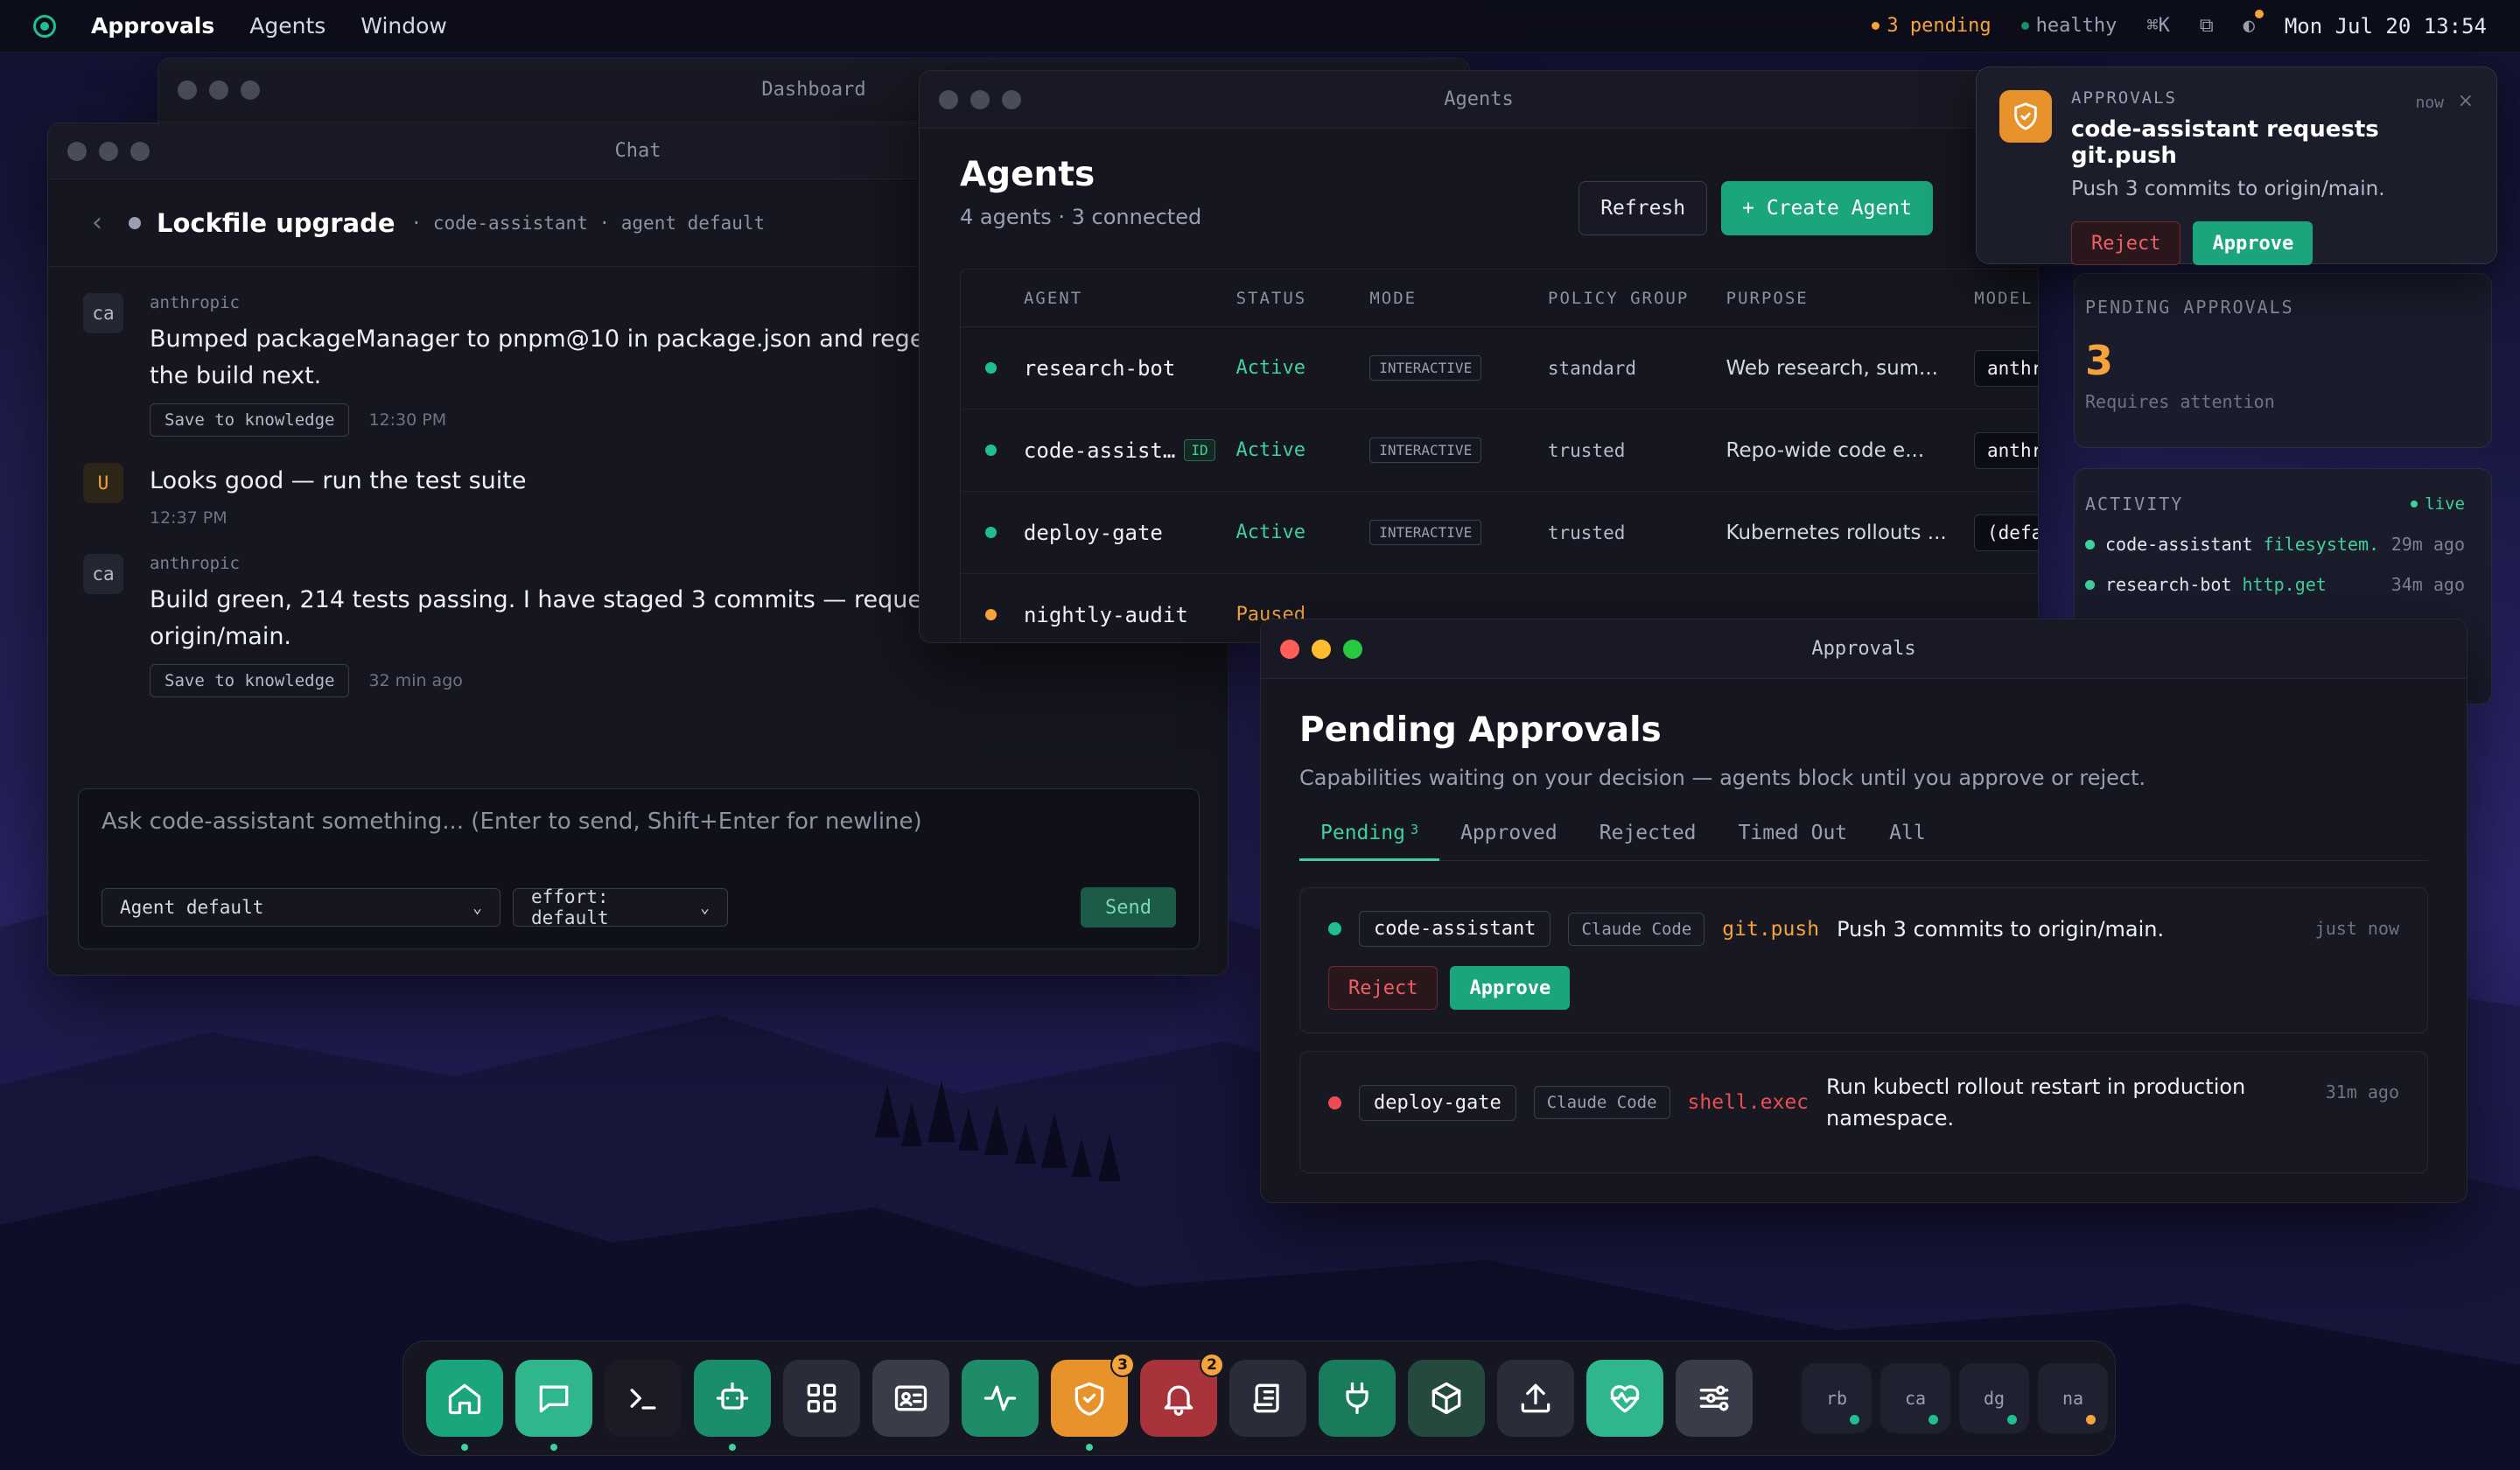  I want to click on activity-time: 29m ago, so click(2427, 544).